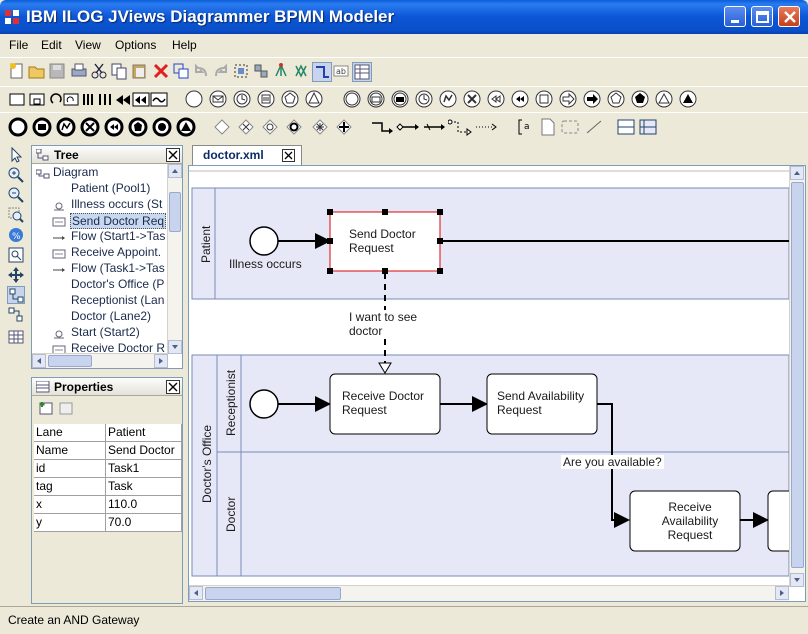 The image size is (808, 634). Describe the element at coordinates (424, 99) in the screenshot. I see `timer-intermediate-icon` at that location.